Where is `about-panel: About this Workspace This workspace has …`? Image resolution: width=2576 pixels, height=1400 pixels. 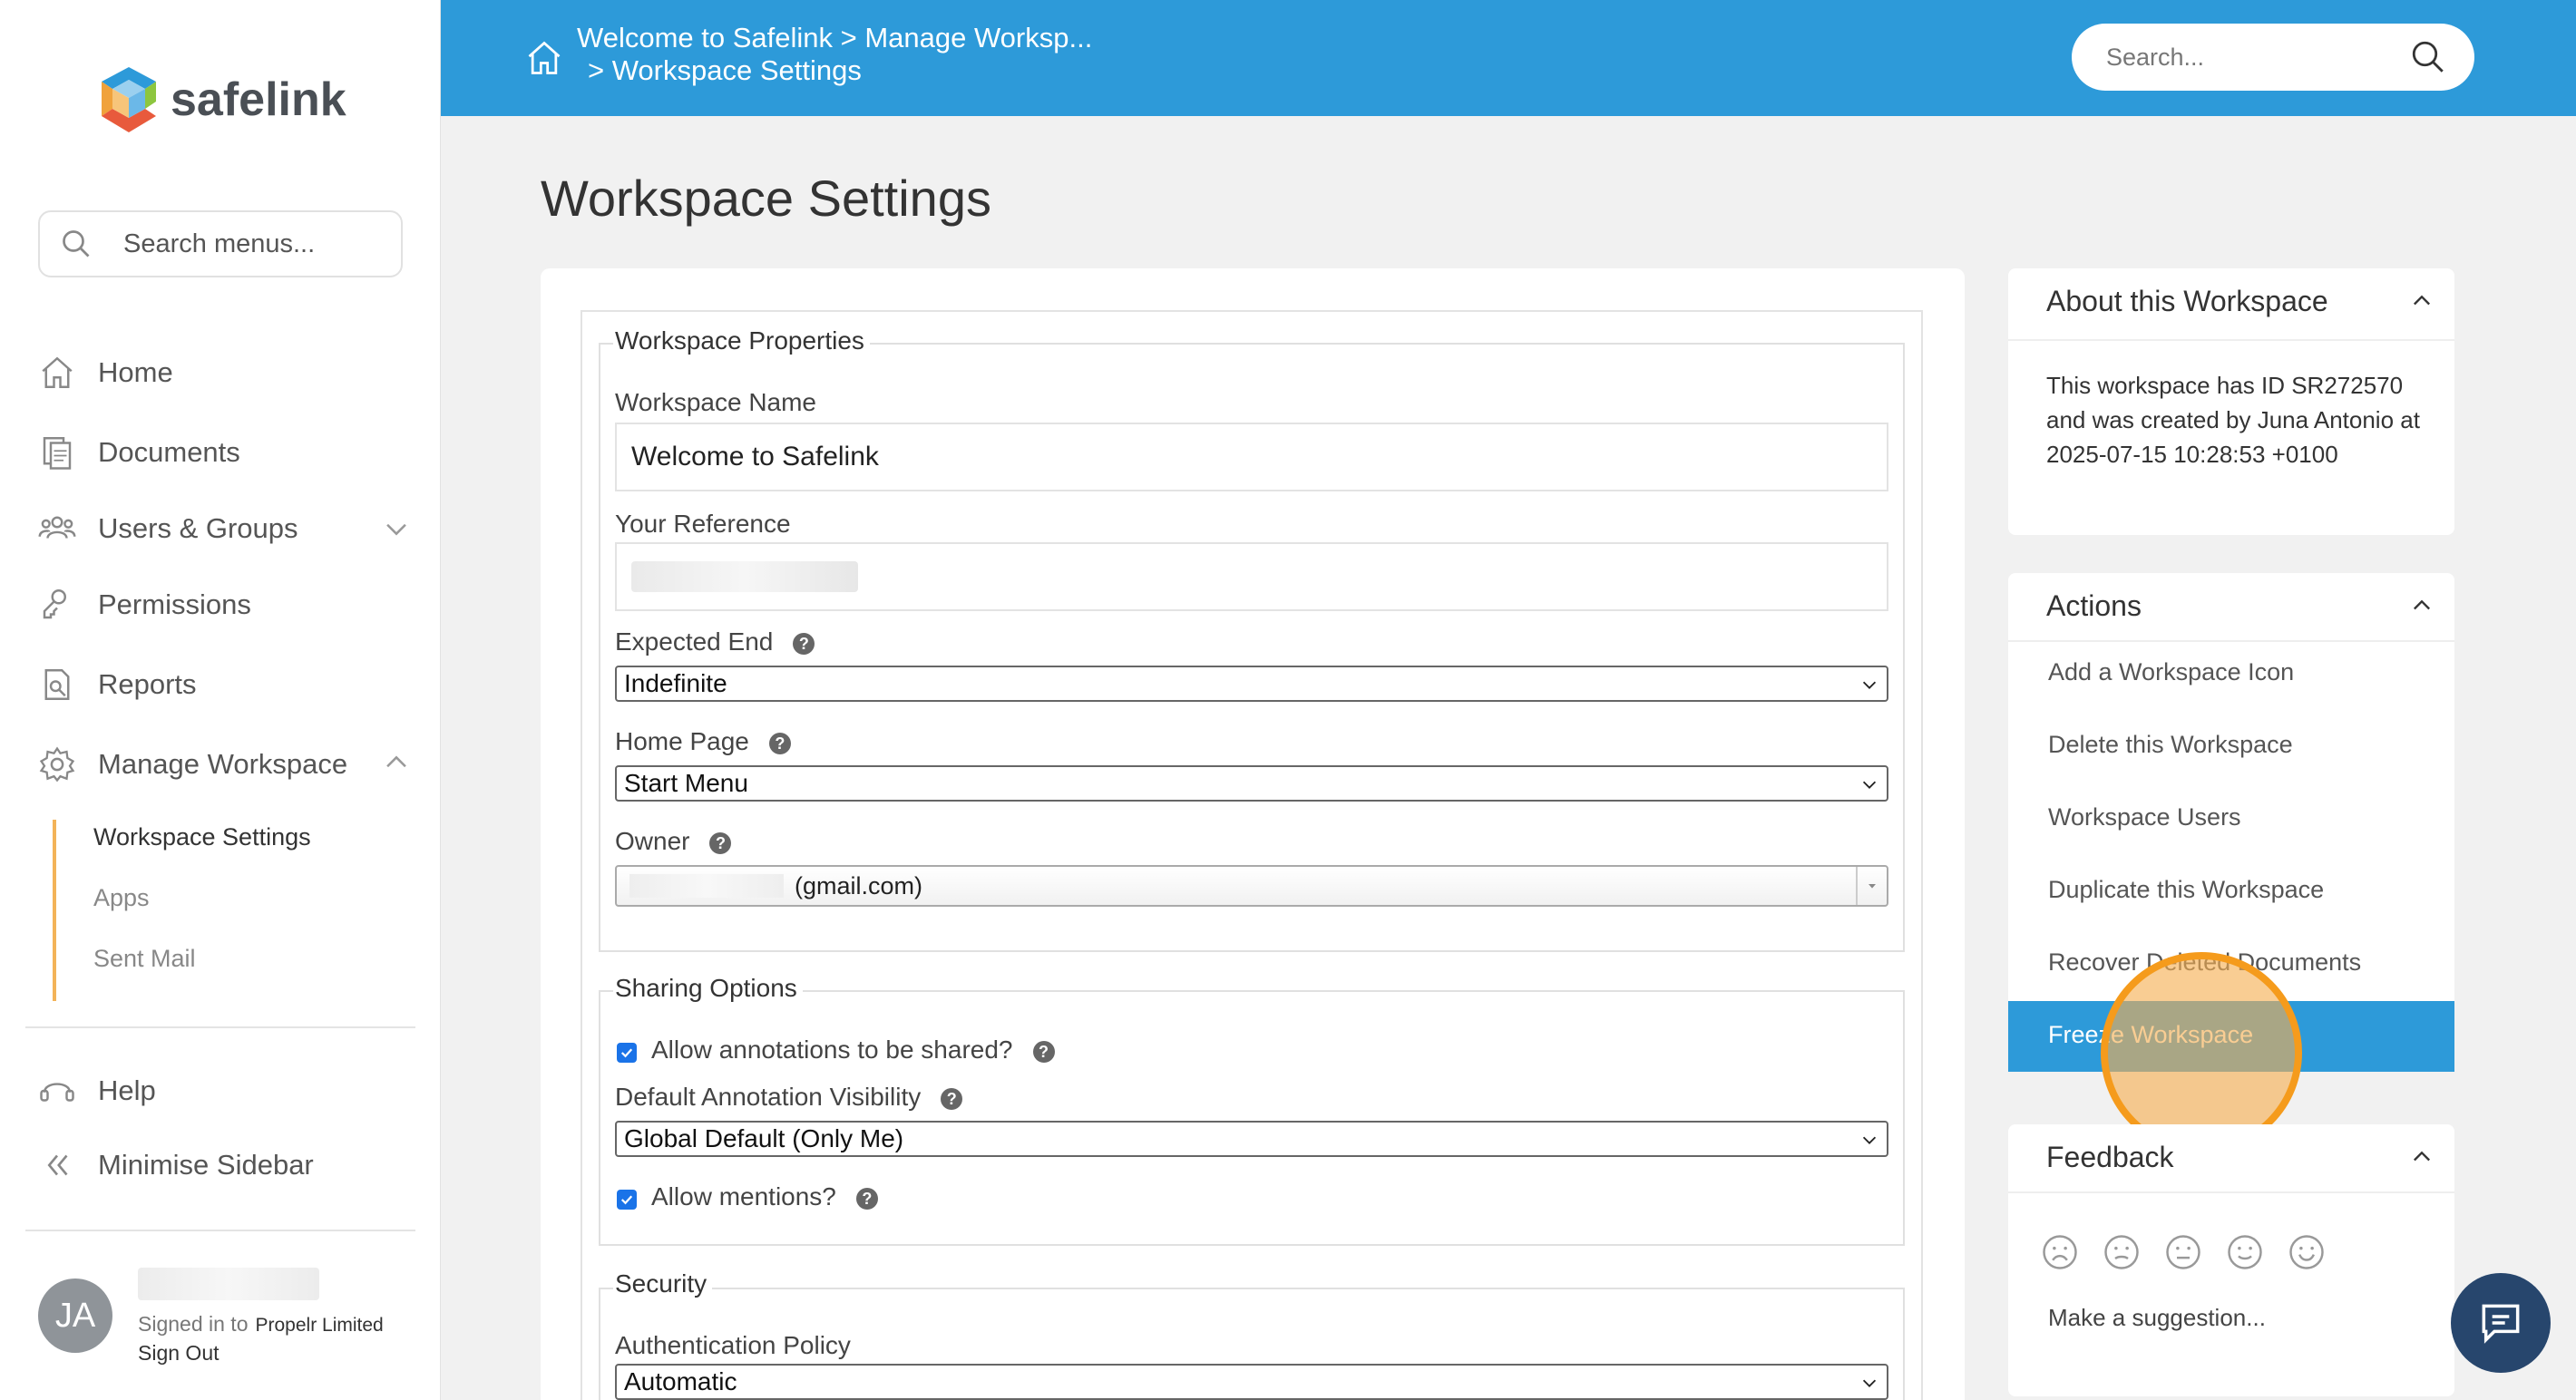
about-panel: About this Workspace This workspace has … is located at coordinates (2231, 401).